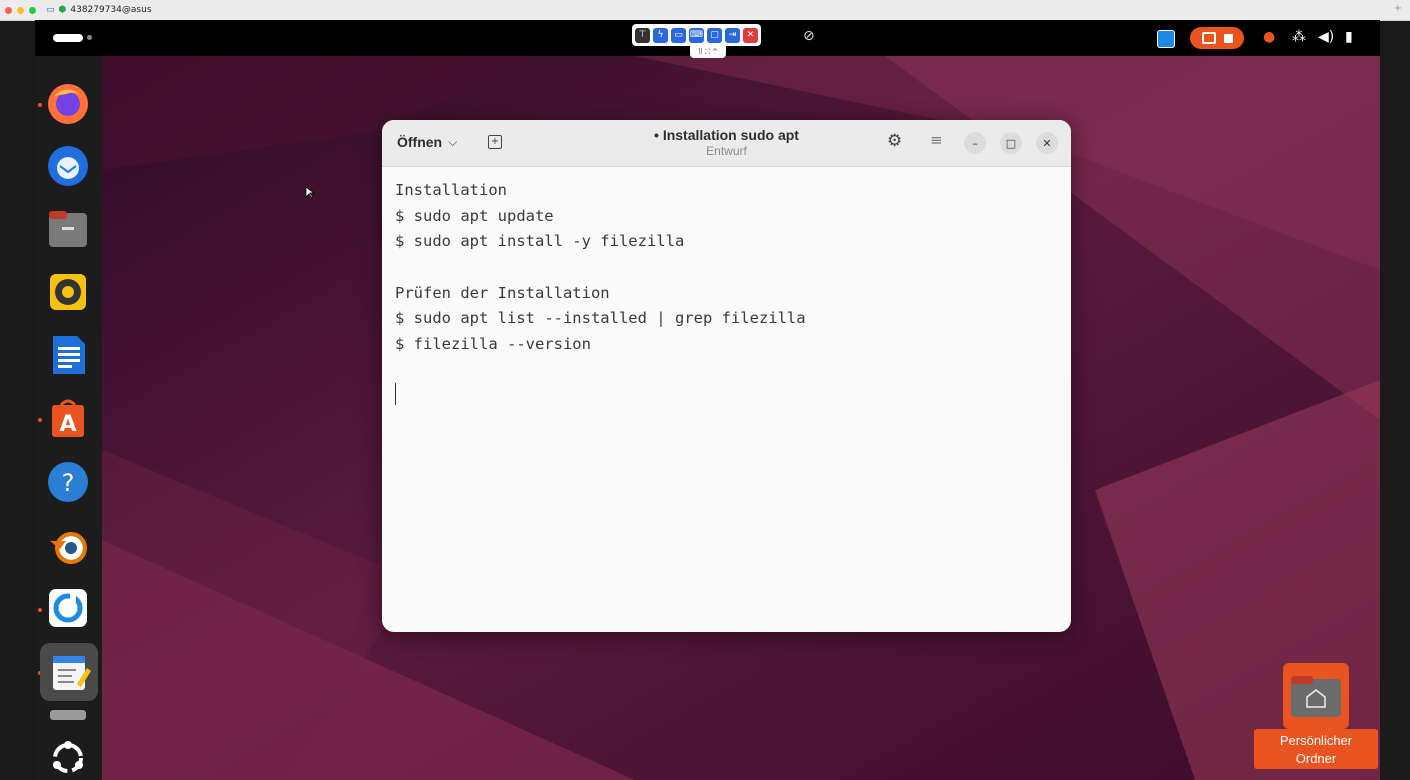 Image resolution: width=1410 pixels, height=780 pixels. What do you see at coordinates (493, 344) in the screenshot?
I see `editor-line: $ filezilla --version` at bounding box center [493, 344].